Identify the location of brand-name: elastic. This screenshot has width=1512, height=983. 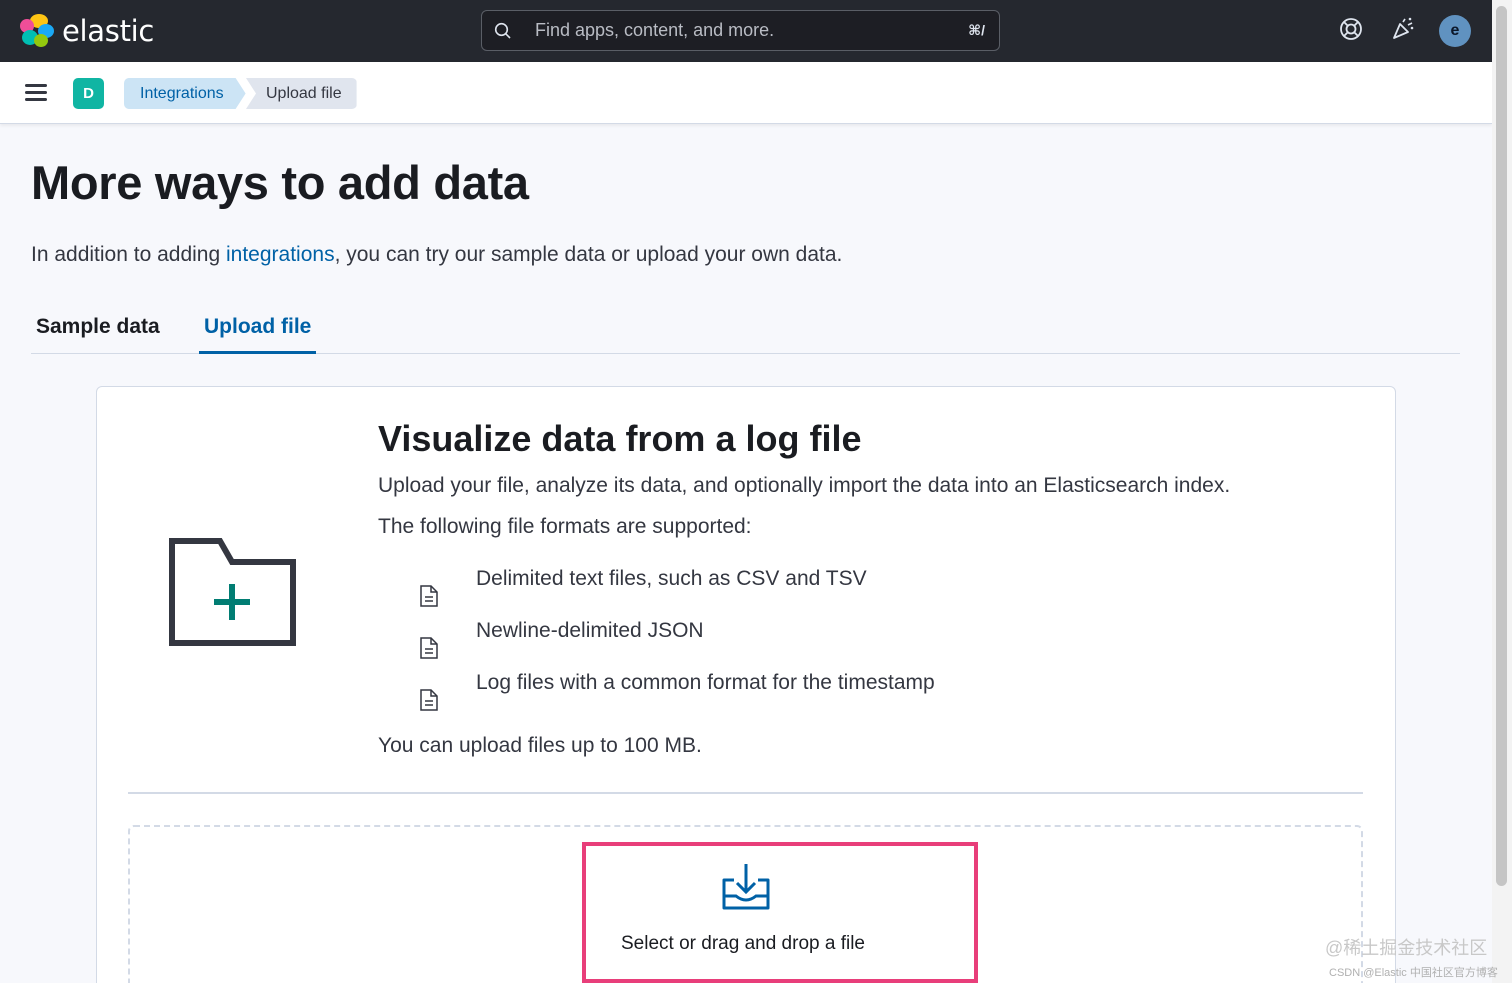
(108, 31).